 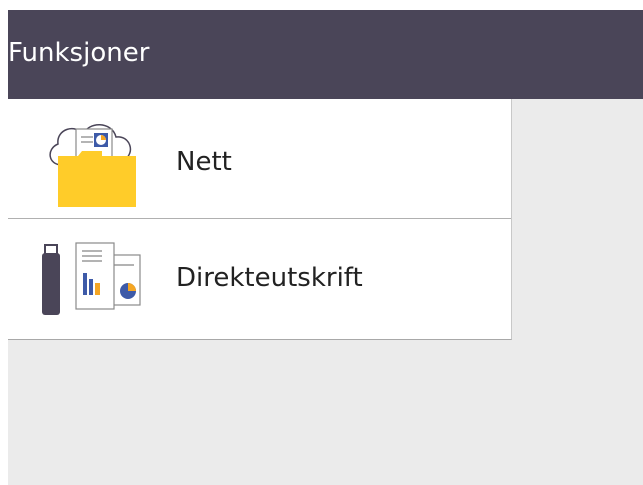 I want to click on usb-print-icon, so click(x=91, y=278).